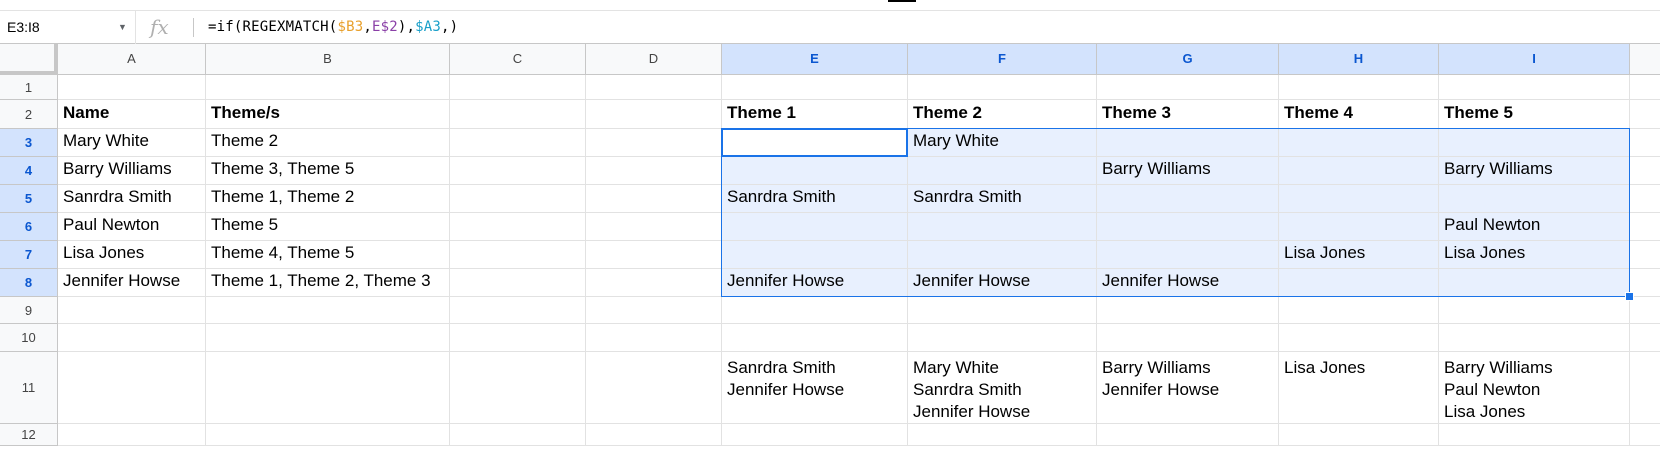 This screenshot has height=449, width=1660. Describe the element at coordinates (1188, 143) in the screenshot. I see `cell-g3` at that location.